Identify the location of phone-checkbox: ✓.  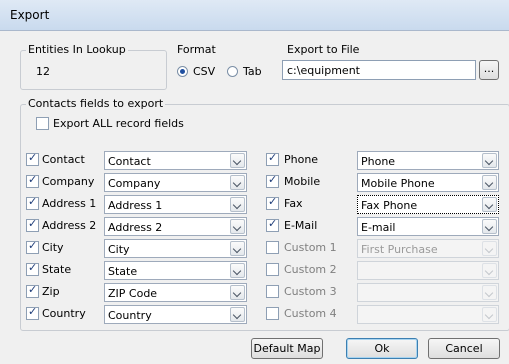
(272, 158).